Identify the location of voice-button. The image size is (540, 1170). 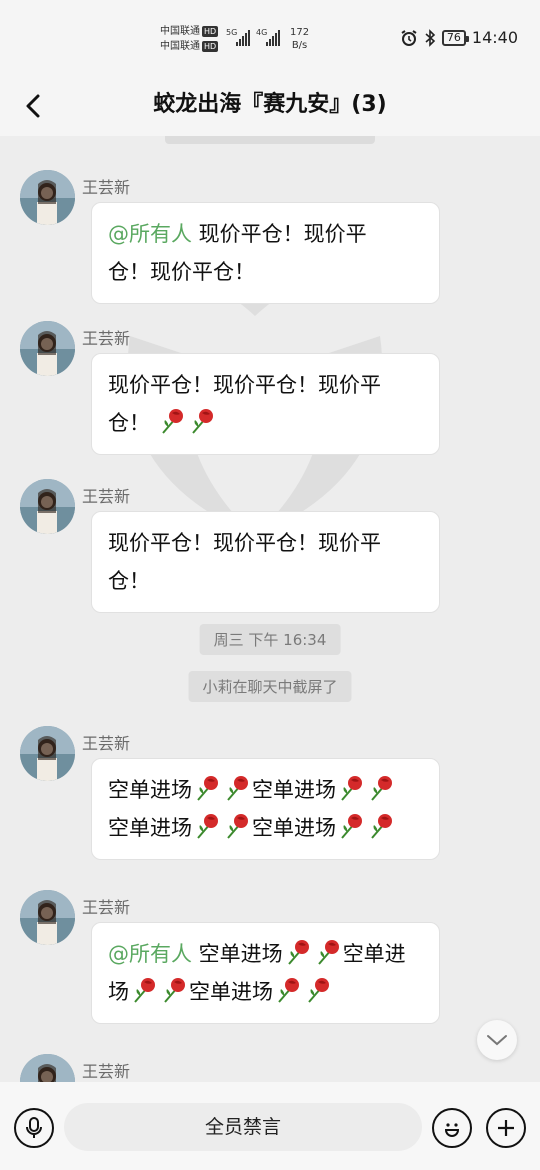
(34, 1128).